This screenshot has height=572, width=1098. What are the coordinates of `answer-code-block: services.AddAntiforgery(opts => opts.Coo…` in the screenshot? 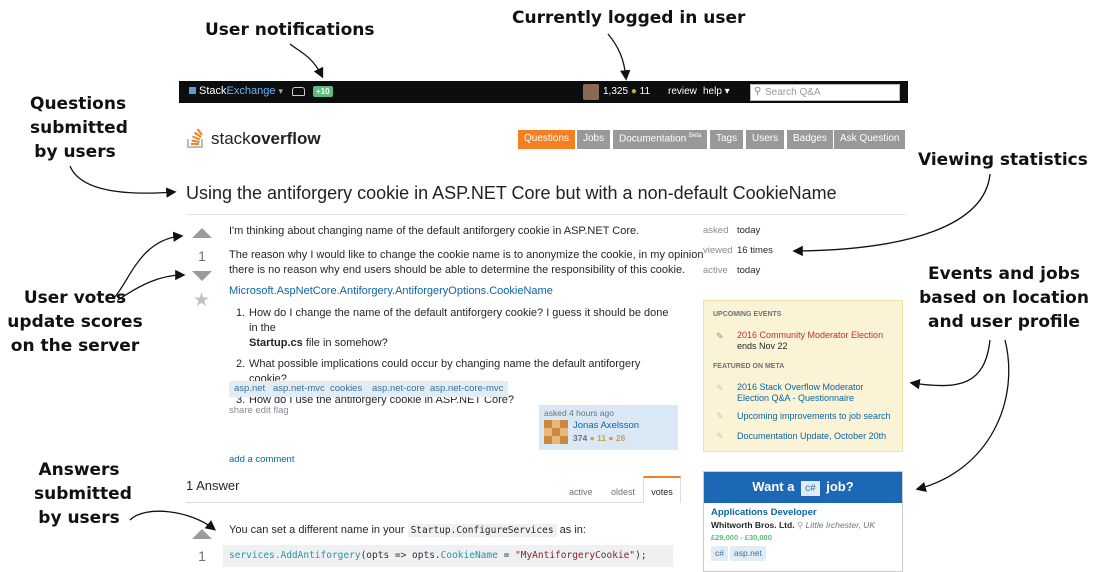 It's located at (448, 556).